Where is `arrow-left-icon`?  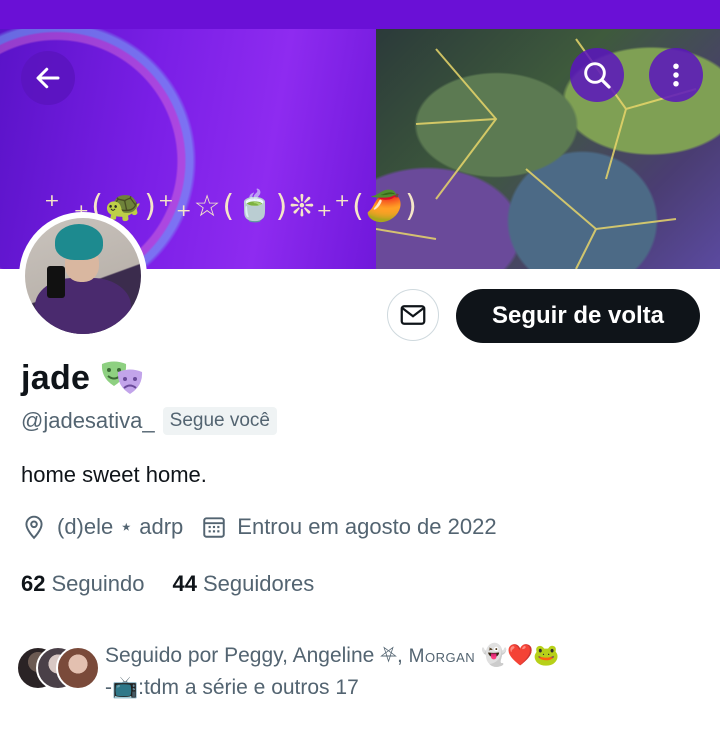
arrow-left-icon is located at coordinates (48, 78).